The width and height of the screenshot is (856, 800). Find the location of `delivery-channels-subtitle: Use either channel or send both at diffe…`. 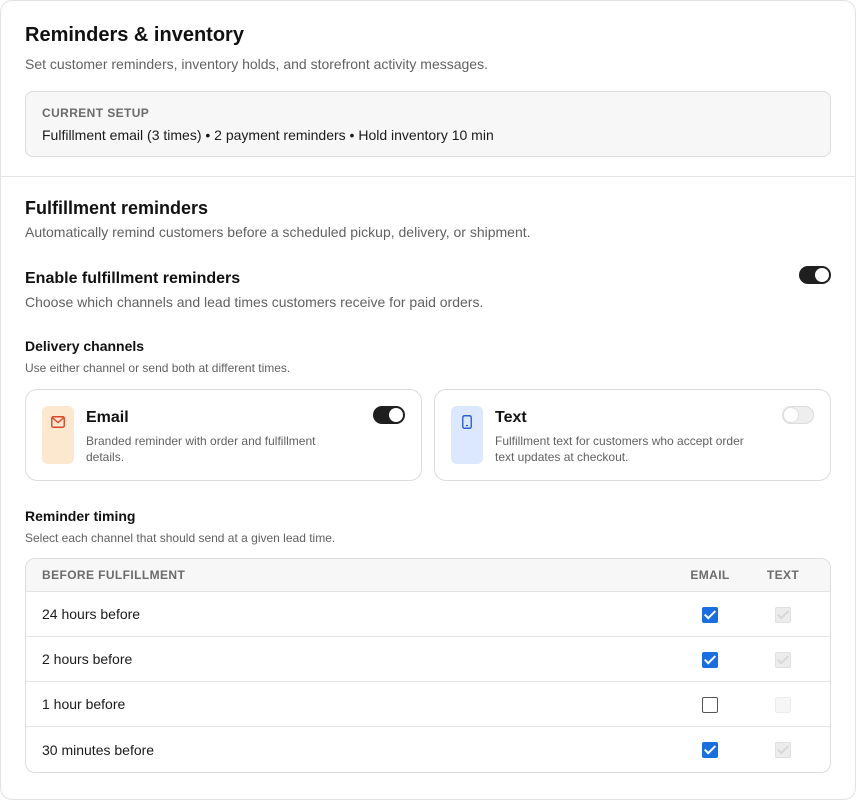

delivery-channels-subtitle: Use either channel or send both at diffe… is located at coordinates (158, 368).